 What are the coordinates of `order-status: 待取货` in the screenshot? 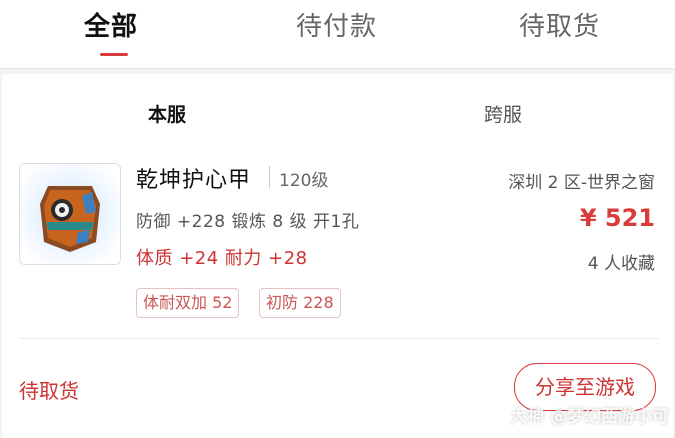 It's located at (49, 391).